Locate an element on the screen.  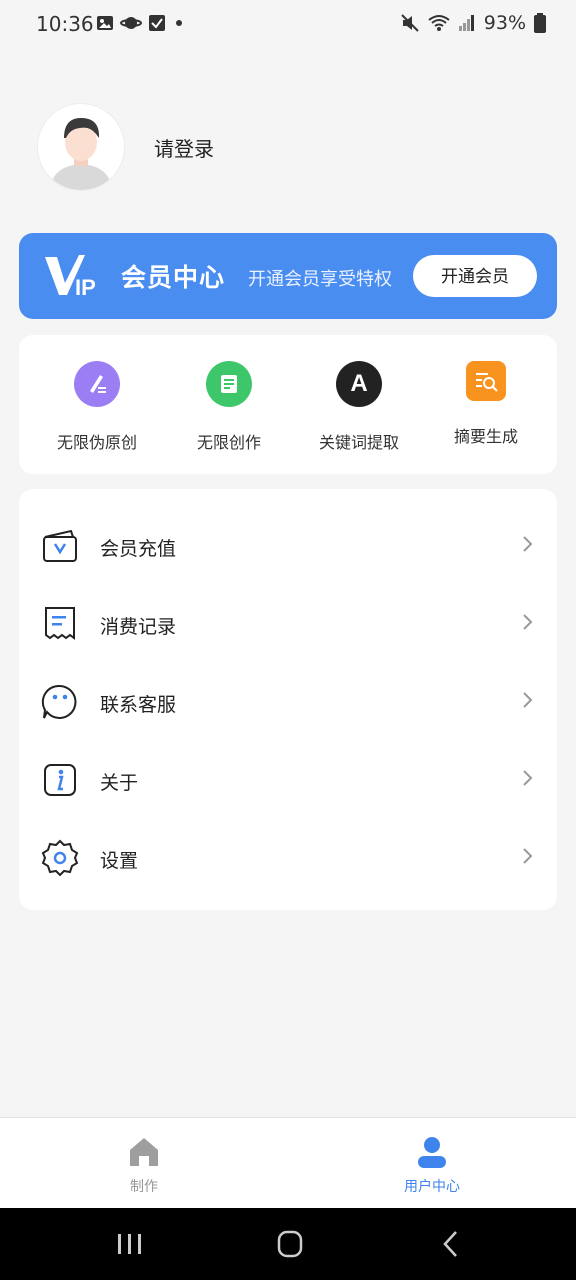
tool-keyword-extract: A 关键词提取 is located at coordinates (359, 407).